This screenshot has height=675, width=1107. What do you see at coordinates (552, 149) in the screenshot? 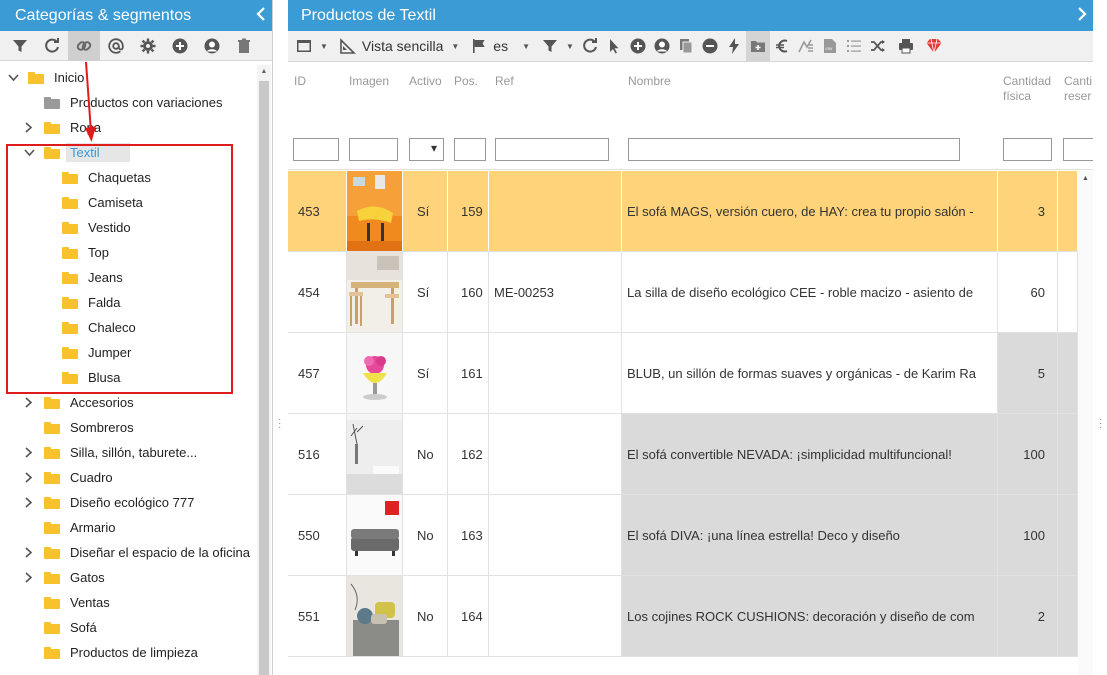
I see `filter-ref-input` at bounding box center [552, 149].